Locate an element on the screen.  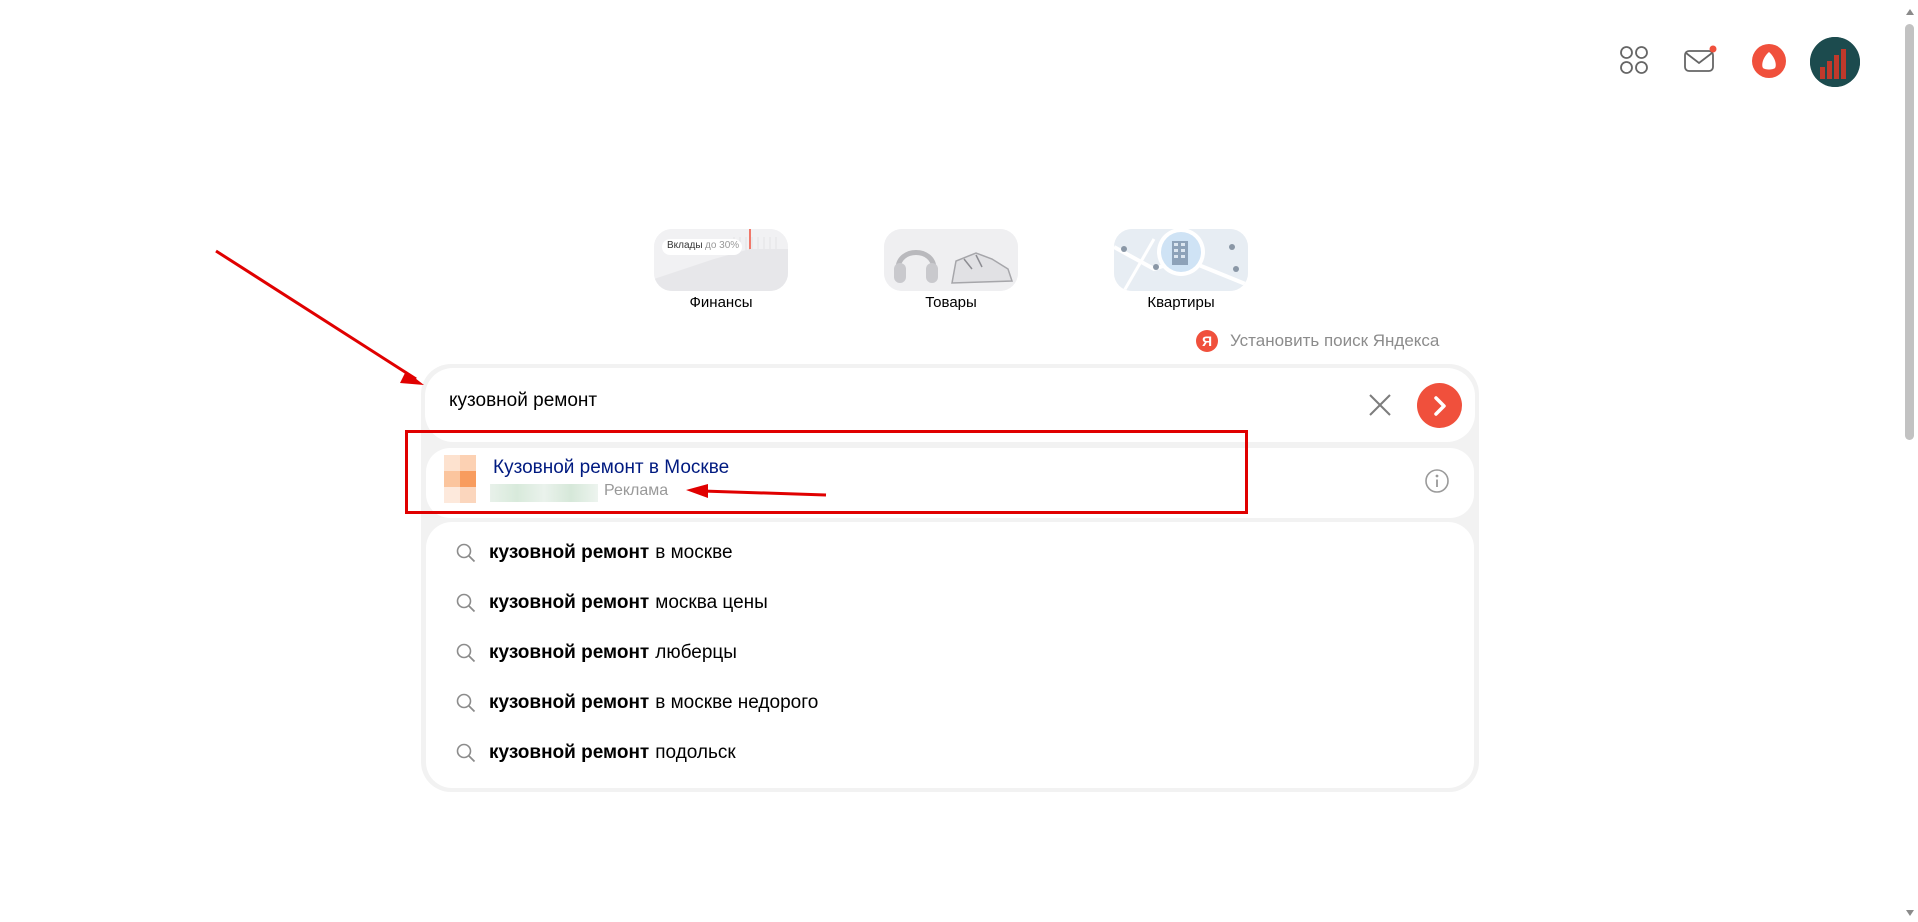
annotation-arrow-to-search is located at coordinates (316, 315).